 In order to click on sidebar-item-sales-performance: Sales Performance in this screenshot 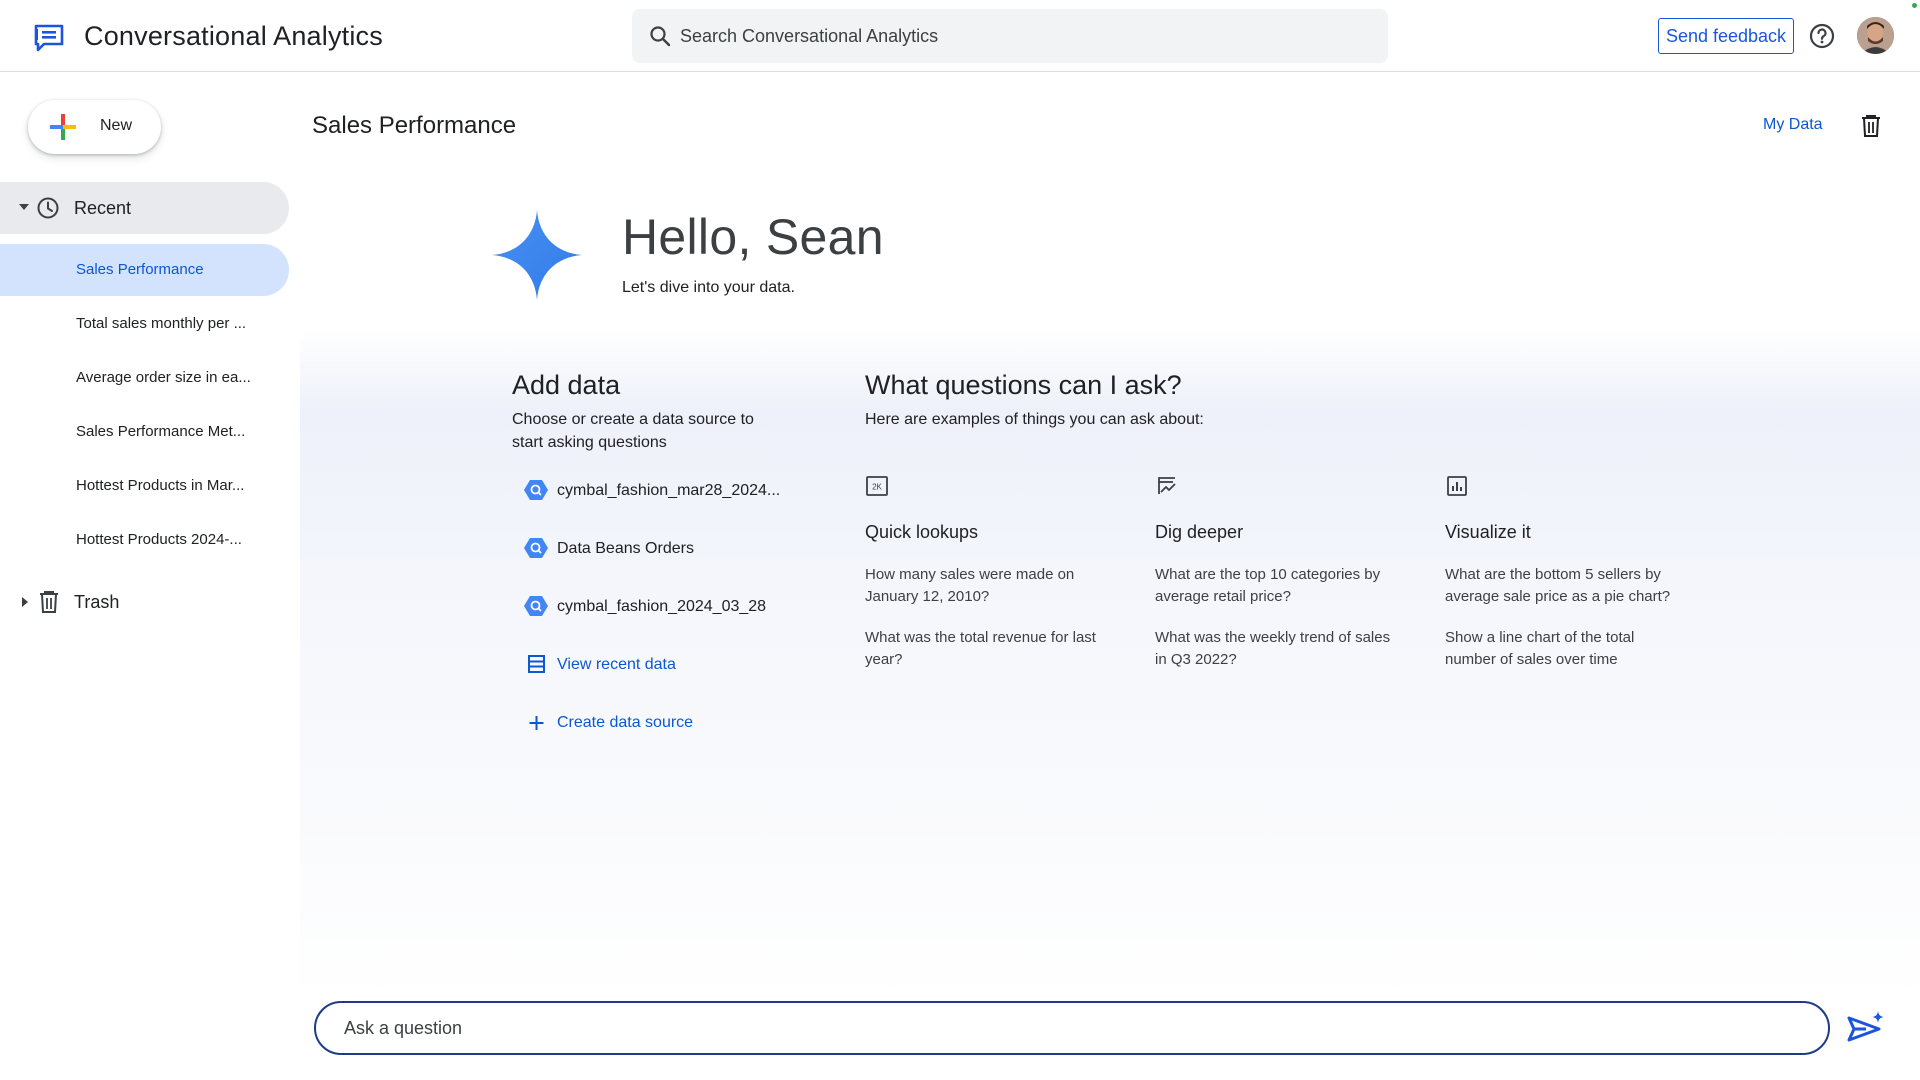, I will do `click(144, 270)`.